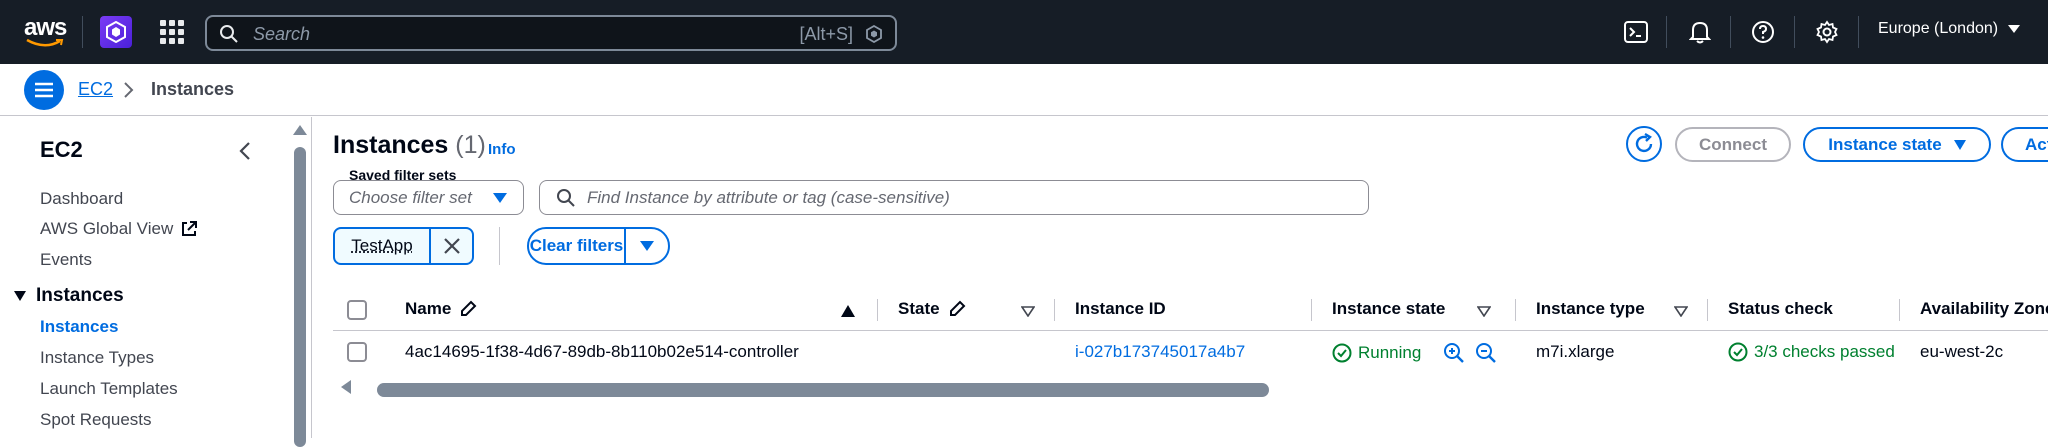 This screenshot has height=447, width=2048. I want to click on services-grid-icon, so click(172, 32).